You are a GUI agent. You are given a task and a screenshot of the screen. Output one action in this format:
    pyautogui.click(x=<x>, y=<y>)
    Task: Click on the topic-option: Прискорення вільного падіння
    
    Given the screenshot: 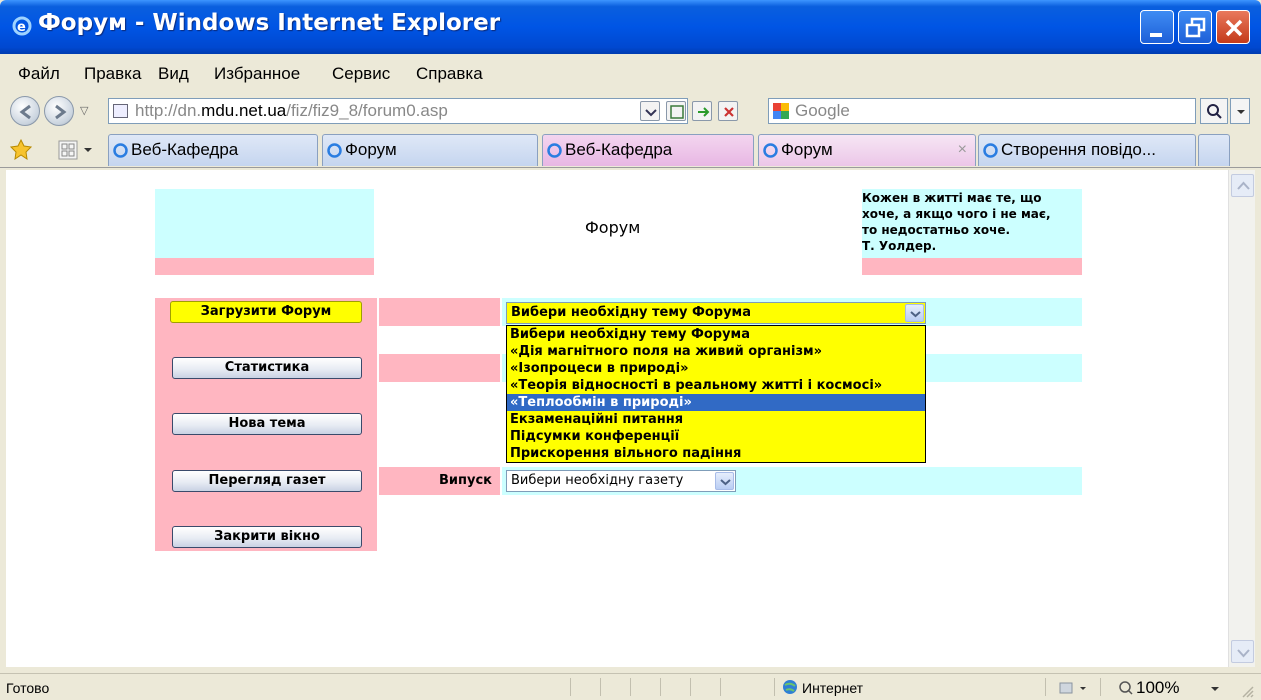 What is the action you would take?
    pyautogui.click(x=716, y=453)
    